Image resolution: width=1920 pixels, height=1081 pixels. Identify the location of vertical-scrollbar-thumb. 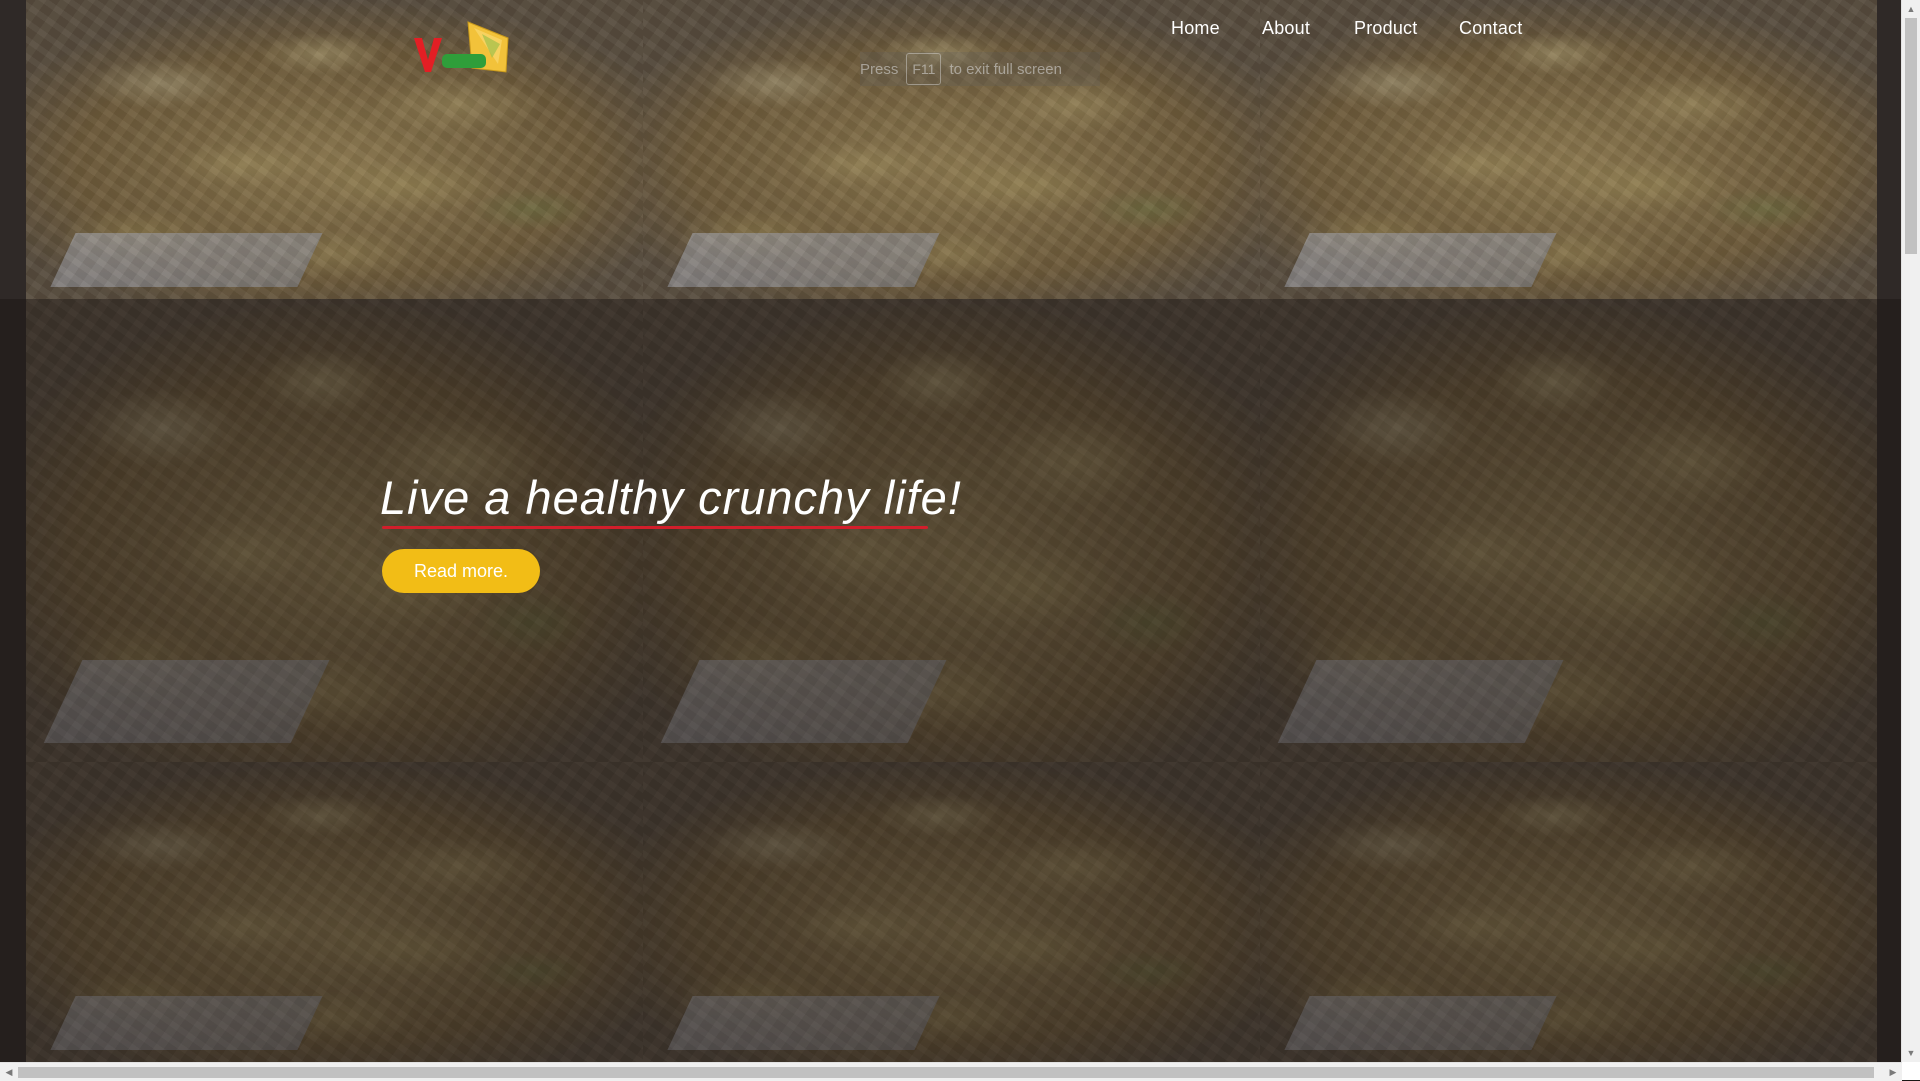
(1911, 136).